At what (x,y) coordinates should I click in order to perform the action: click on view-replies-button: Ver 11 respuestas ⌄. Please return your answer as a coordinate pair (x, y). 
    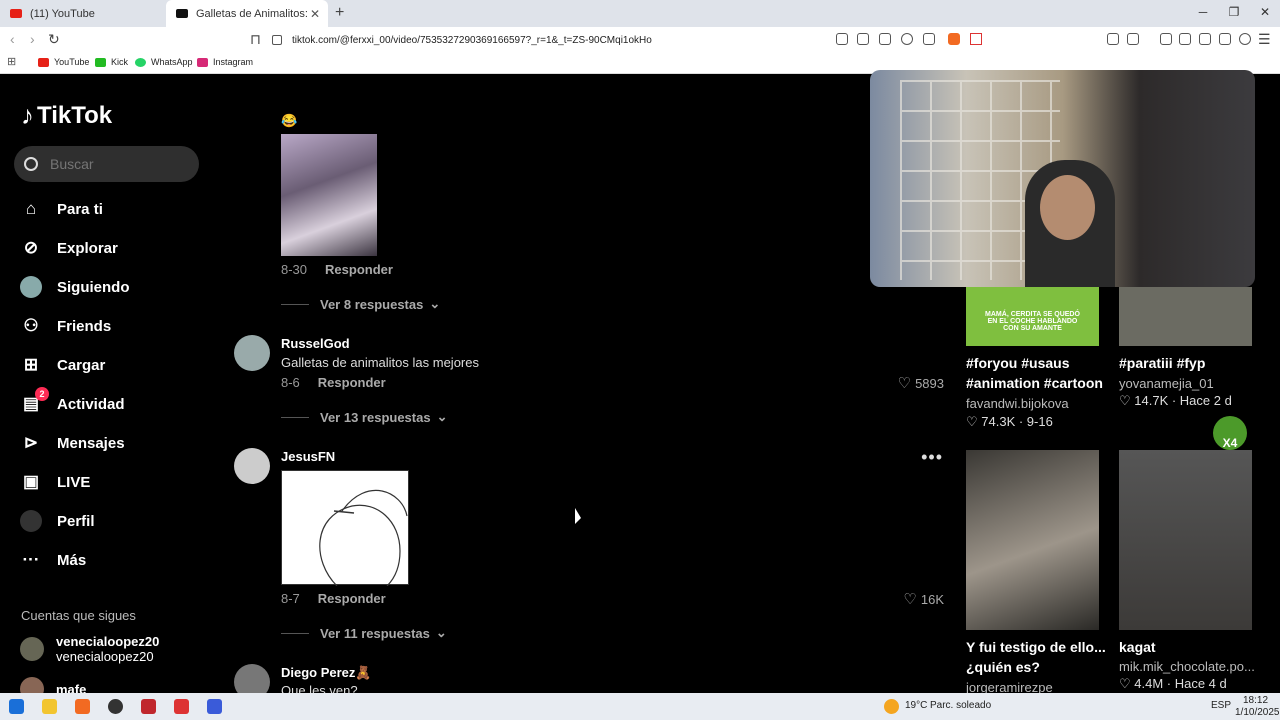
    Looking at the image, I should click on (364, 633).